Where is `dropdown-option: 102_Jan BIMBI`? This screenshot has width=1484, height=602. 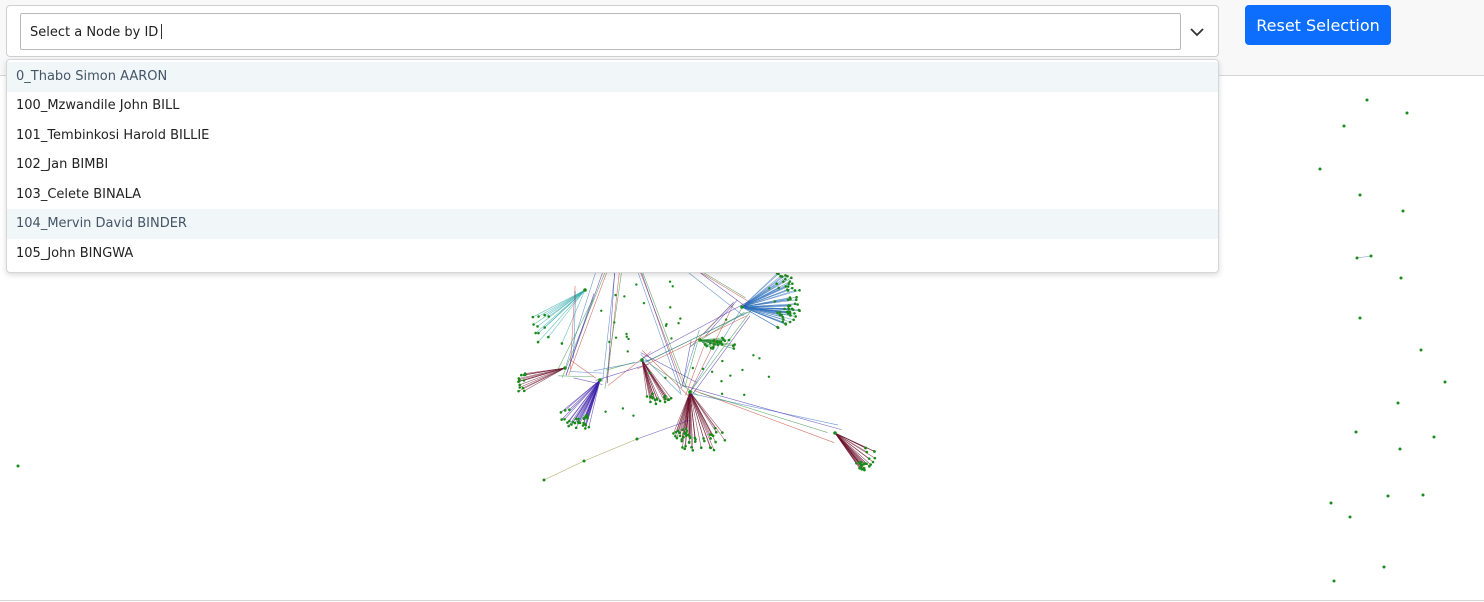 dropdown-option: 102_Jan BIMBI is located at coordinates (612, 165).